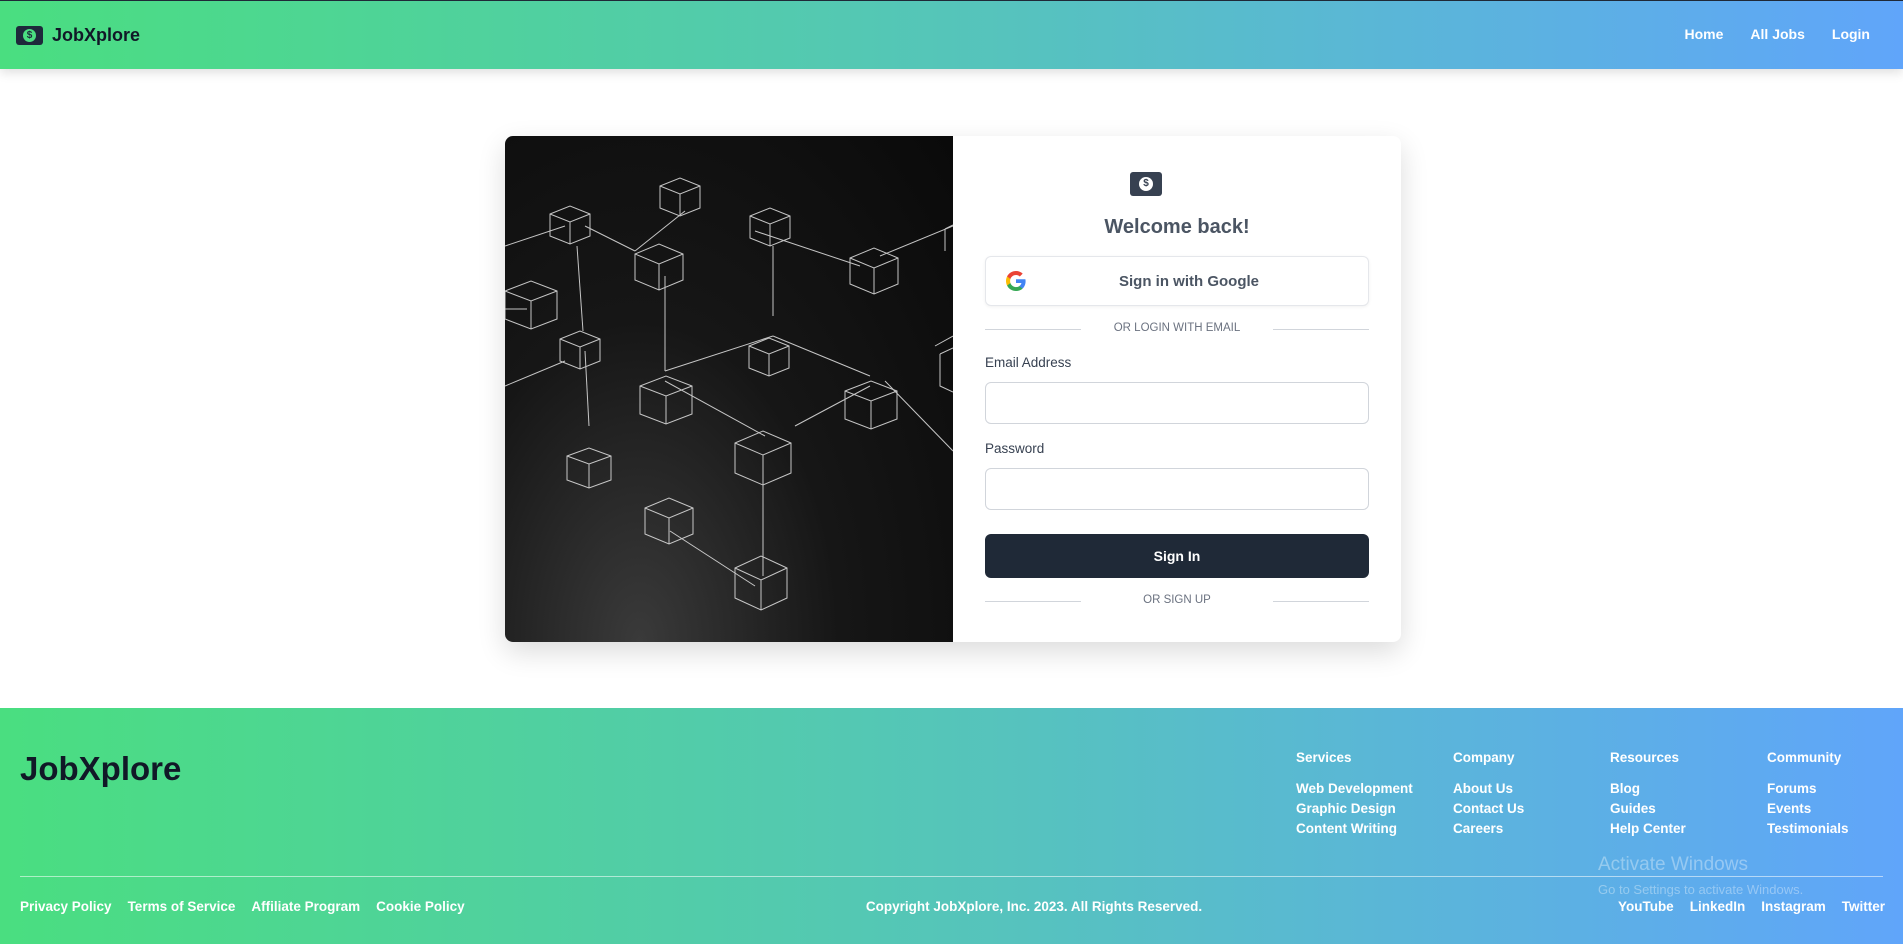 The image size is (1903, 944). I want to click on network-cubes-illustration, so click(729, 394).